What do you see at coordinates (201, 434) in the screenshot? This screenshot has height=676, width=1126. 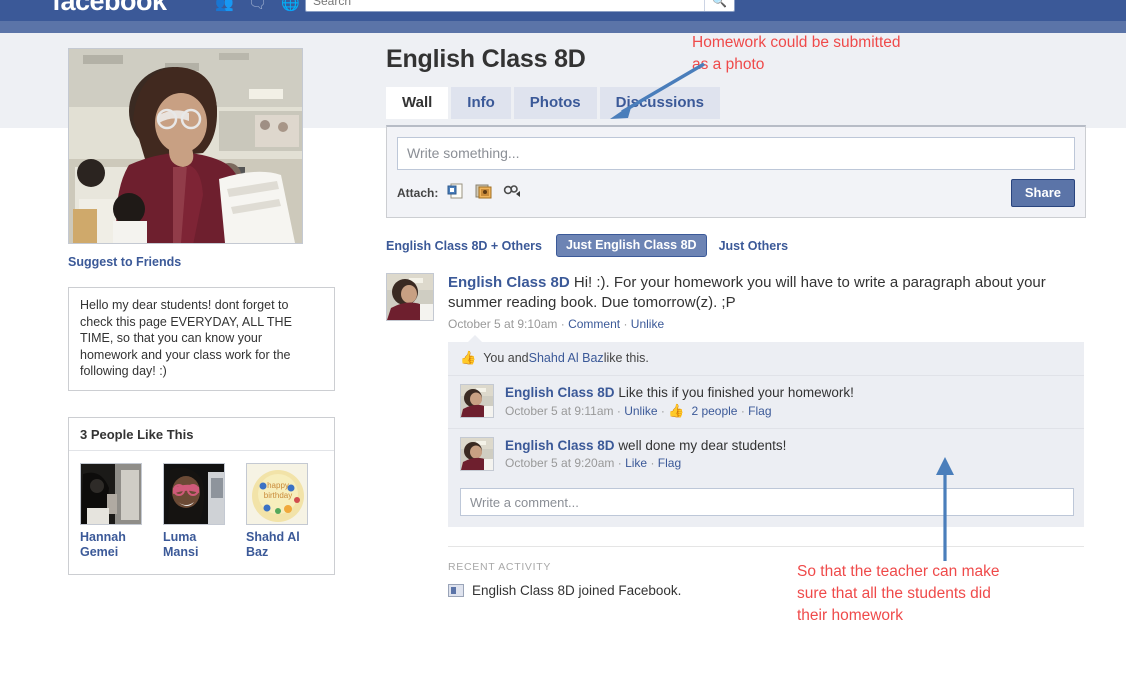 I see `people-like-this-title: 3 People Like This` at bounding box center [201, 434].